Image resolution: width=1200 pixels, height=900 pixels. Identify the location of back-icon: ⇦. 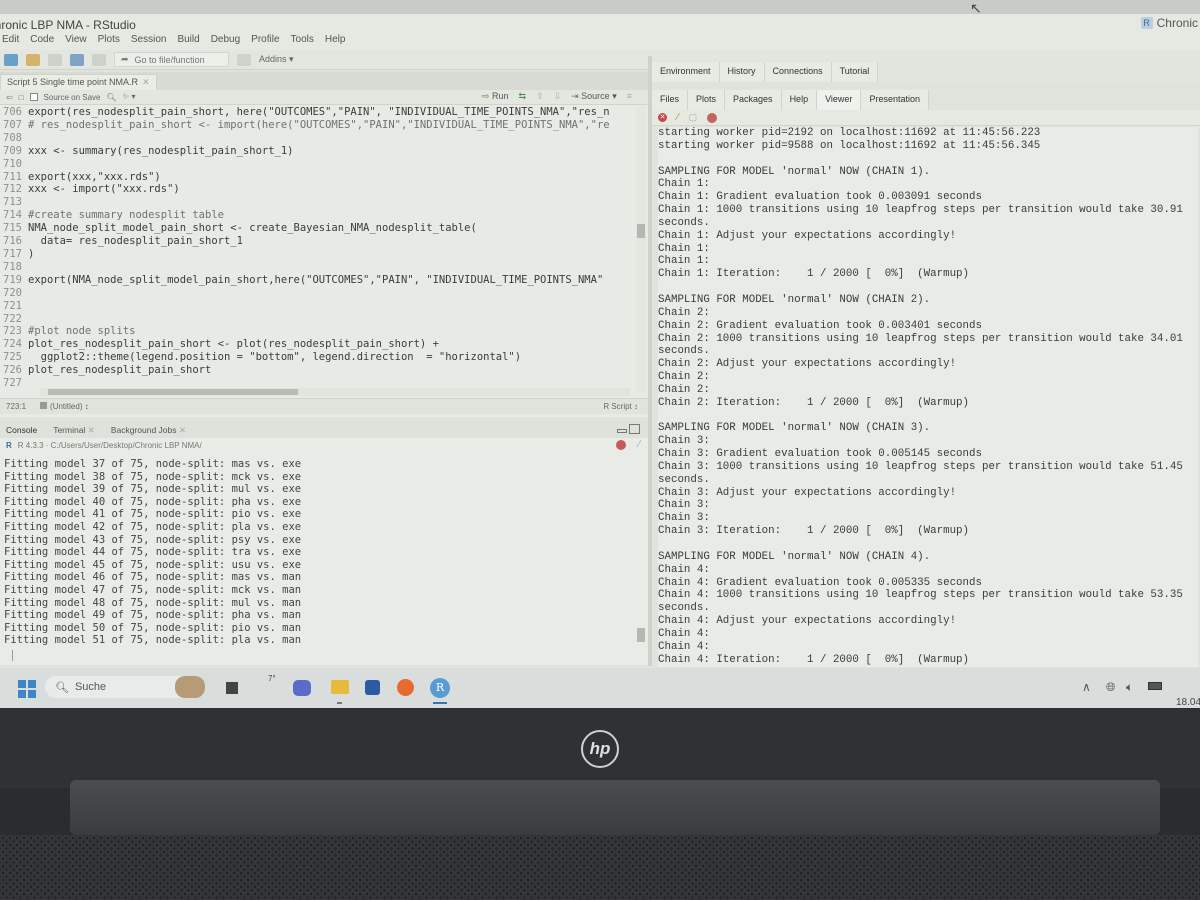
(9, 97).